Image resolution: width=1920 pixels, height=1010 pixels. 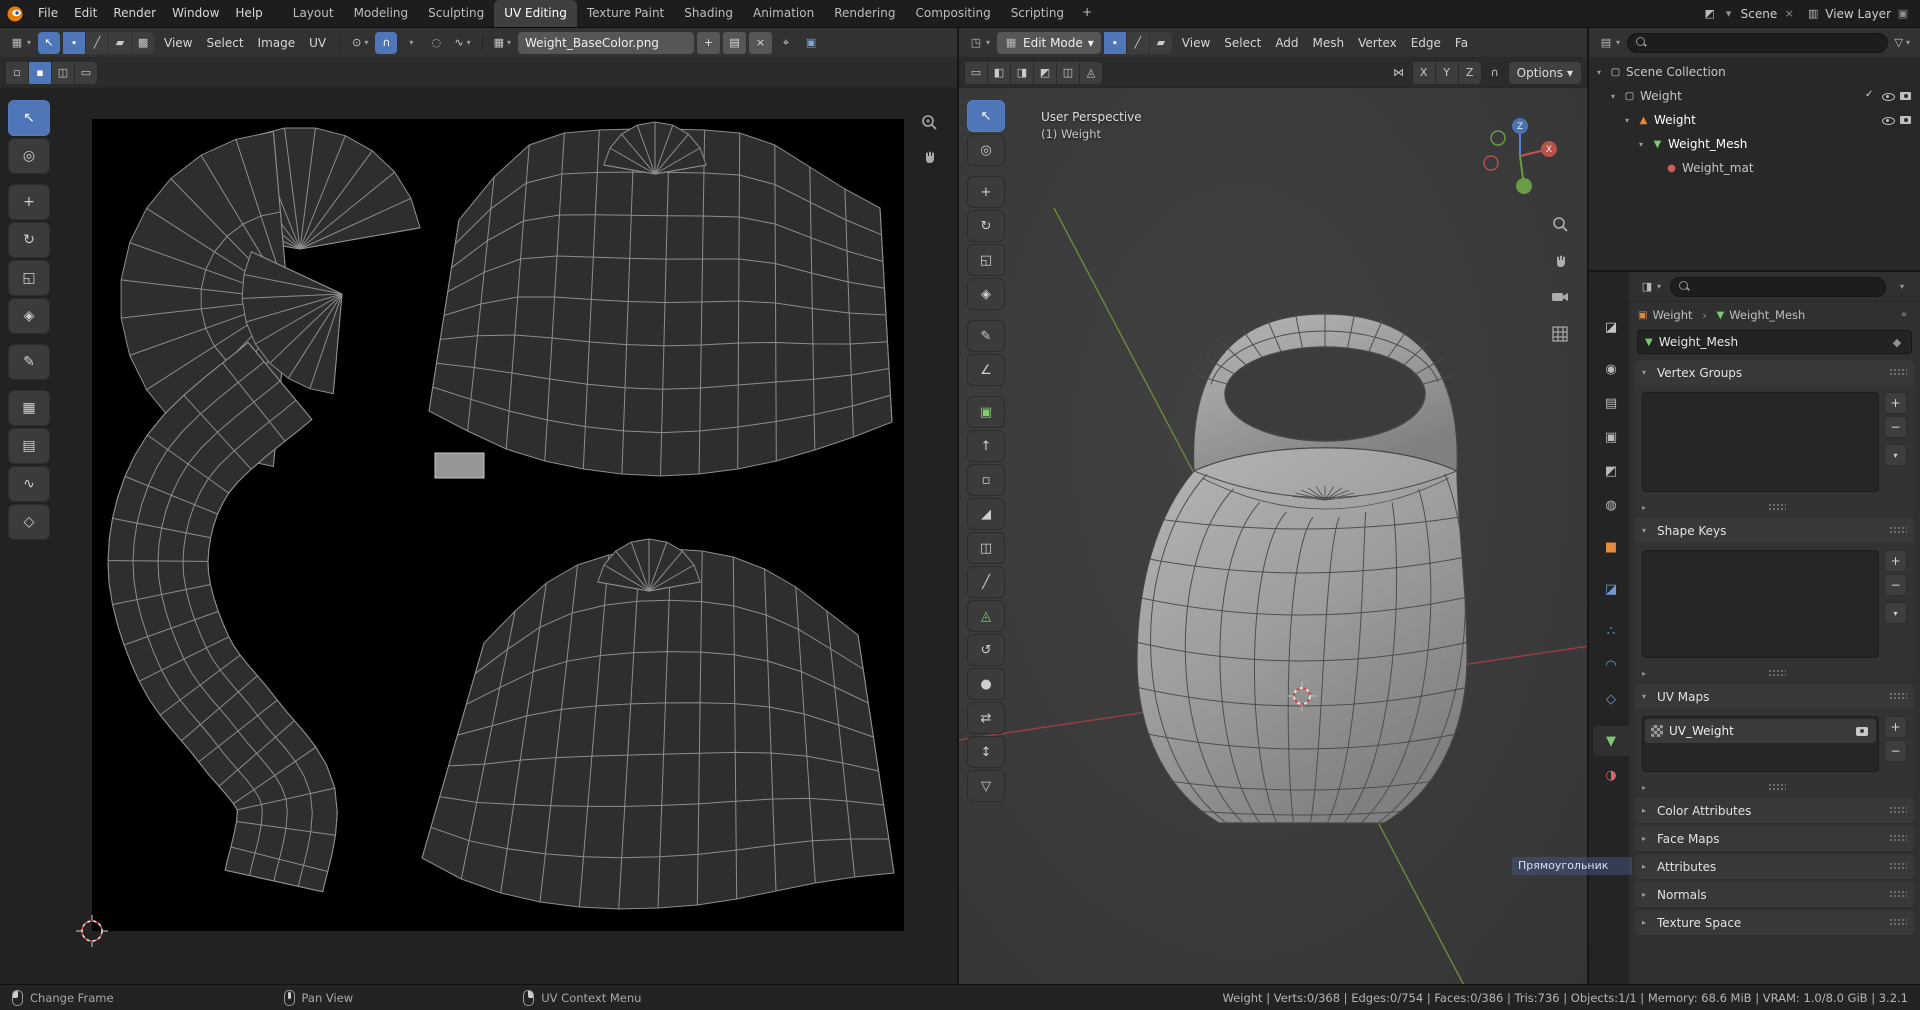 I want to click on symmetry-axis-y: Y, so click(x=1446, y=72).